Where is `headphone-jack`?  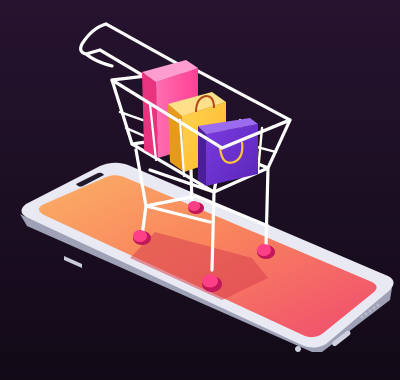
headphone-jack is located at coordinates (298, 349).